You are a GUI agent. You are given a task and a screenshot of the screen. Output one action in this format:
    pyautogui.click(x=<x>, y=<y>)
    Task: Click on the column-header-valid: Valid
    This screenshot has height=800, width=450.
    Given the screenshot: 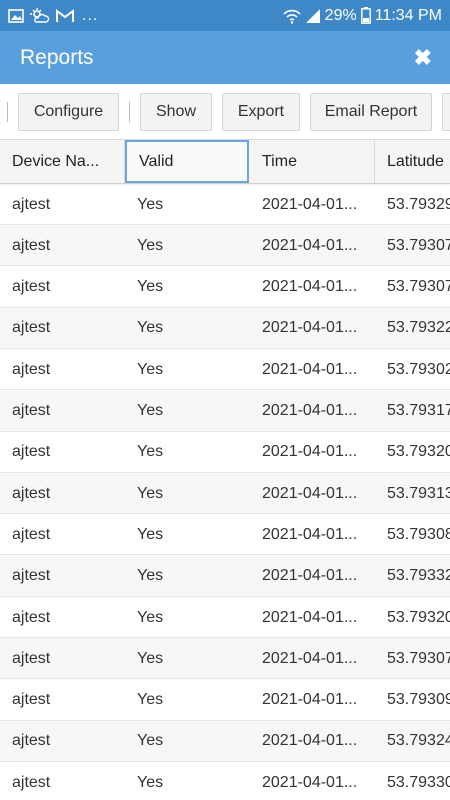 What is the action you would take?
    pyautogui.click(x=187, y=161)
    